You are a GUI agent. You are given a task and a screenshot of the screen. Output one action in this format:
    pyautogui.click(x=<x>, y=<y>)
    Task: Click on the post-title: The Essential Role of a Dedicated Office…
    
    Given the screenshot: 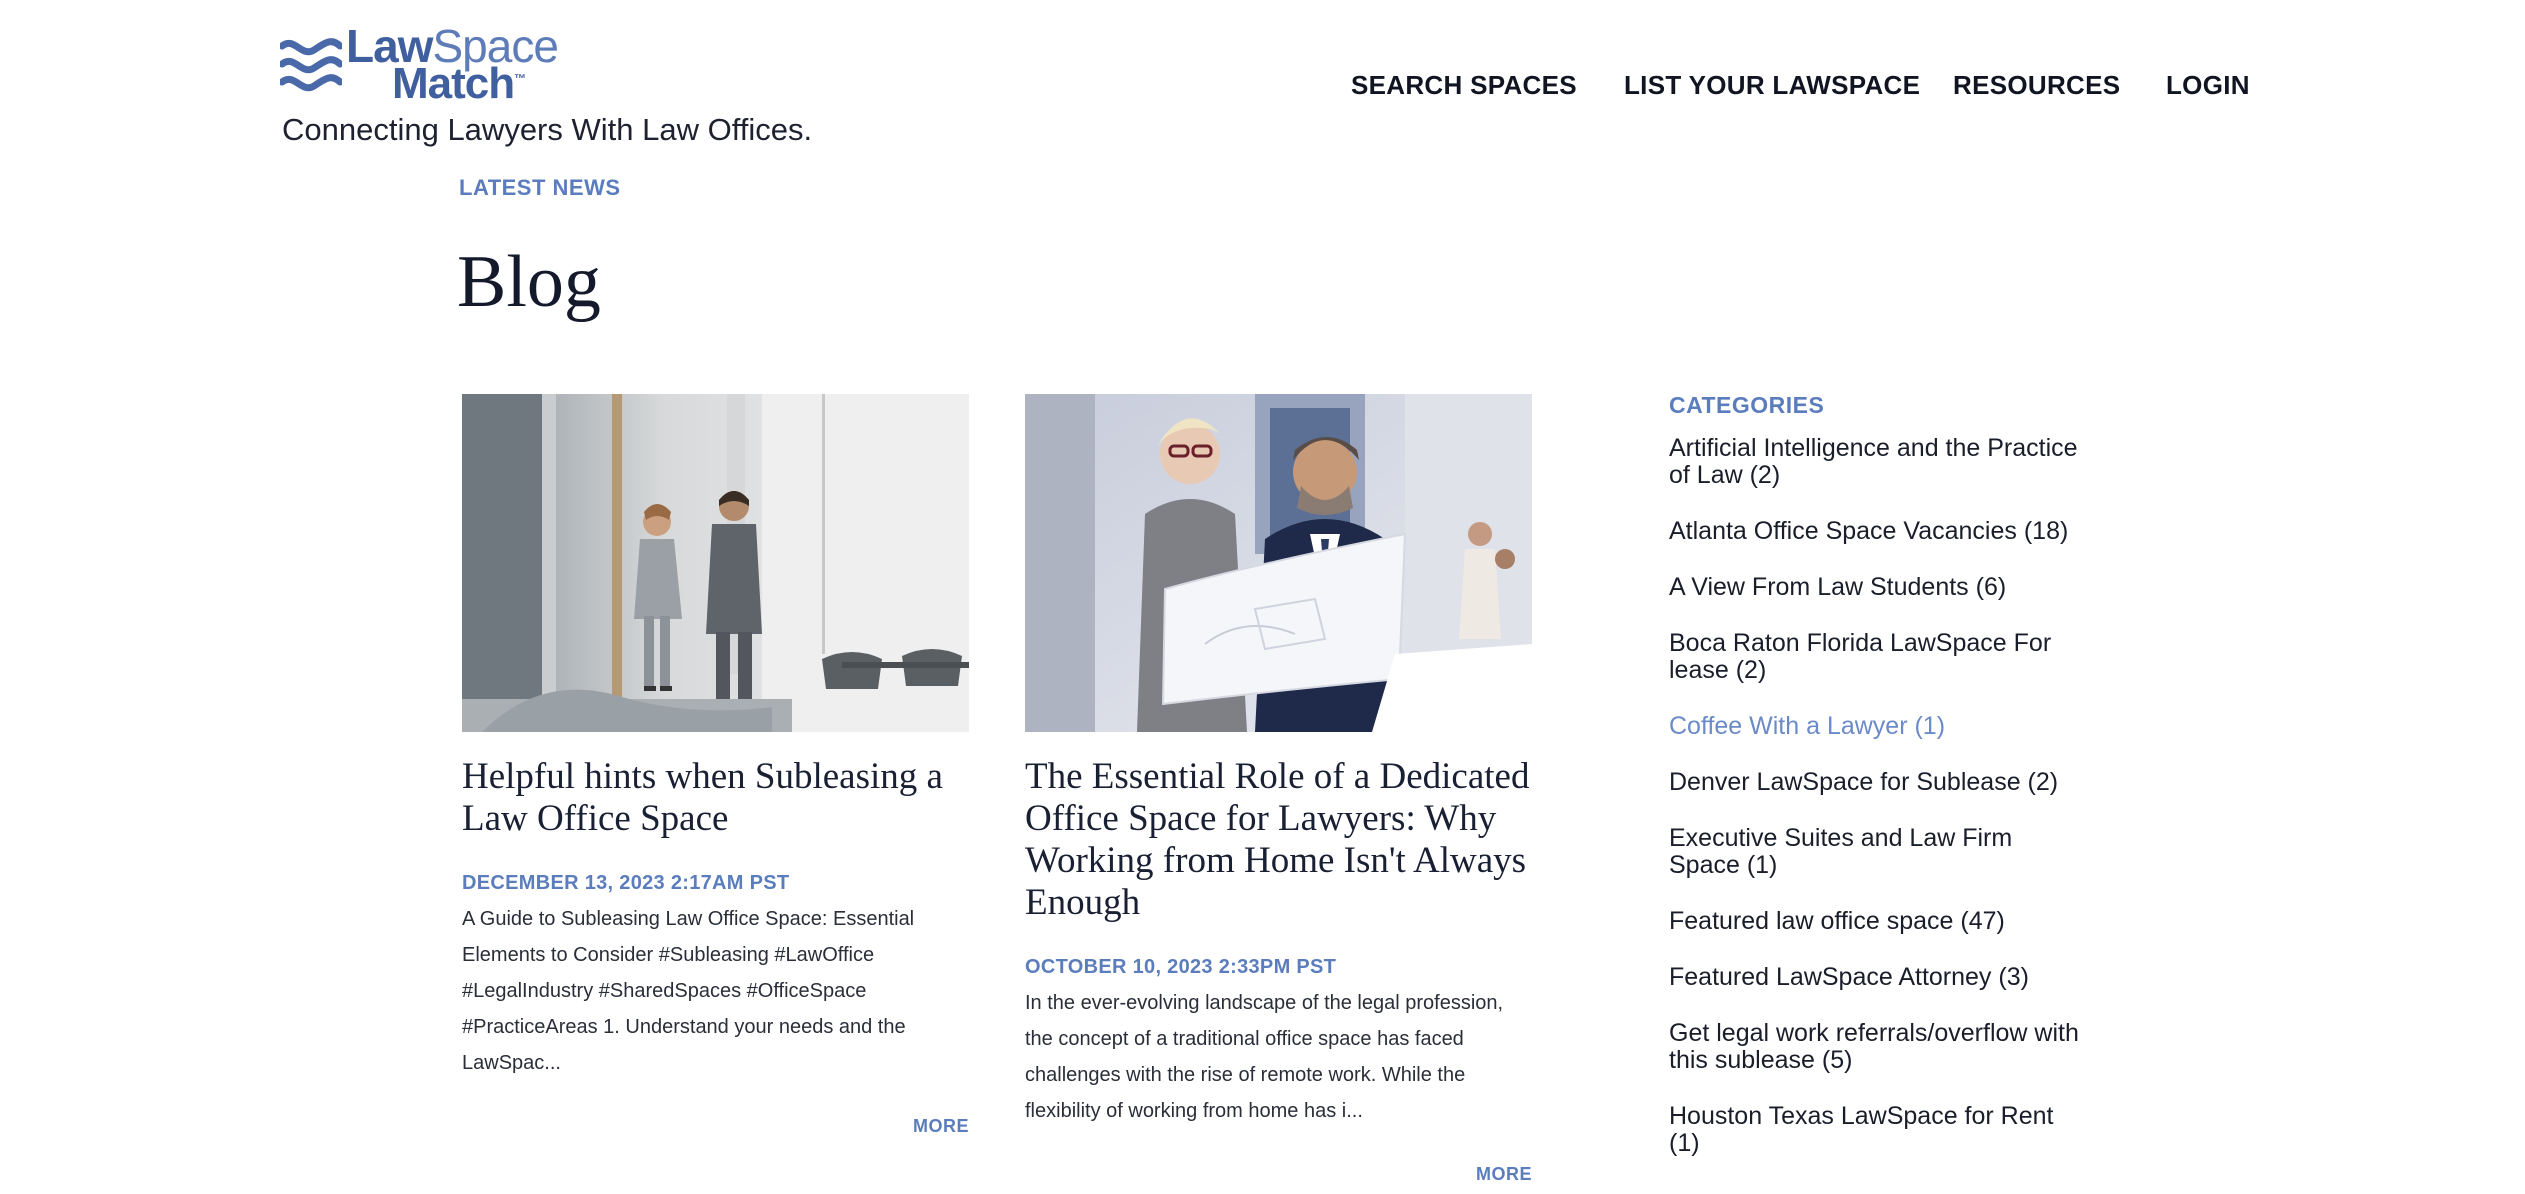 What is the action you would take?
    pyautogui.click(x=1278, y=840)
    